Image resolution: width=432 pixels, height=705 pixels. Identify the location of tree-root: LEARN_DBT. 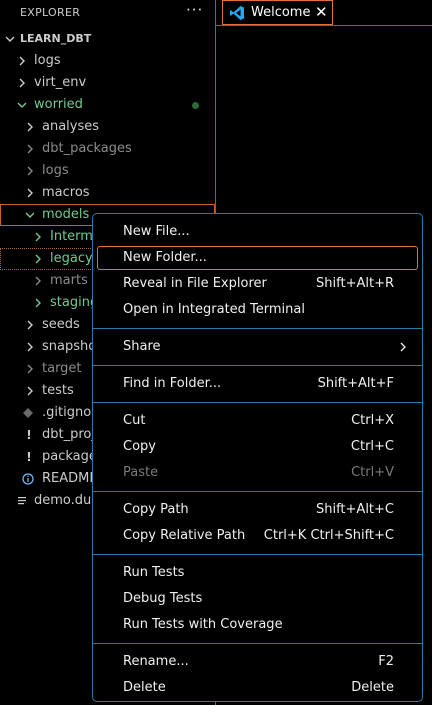
(107, 39).